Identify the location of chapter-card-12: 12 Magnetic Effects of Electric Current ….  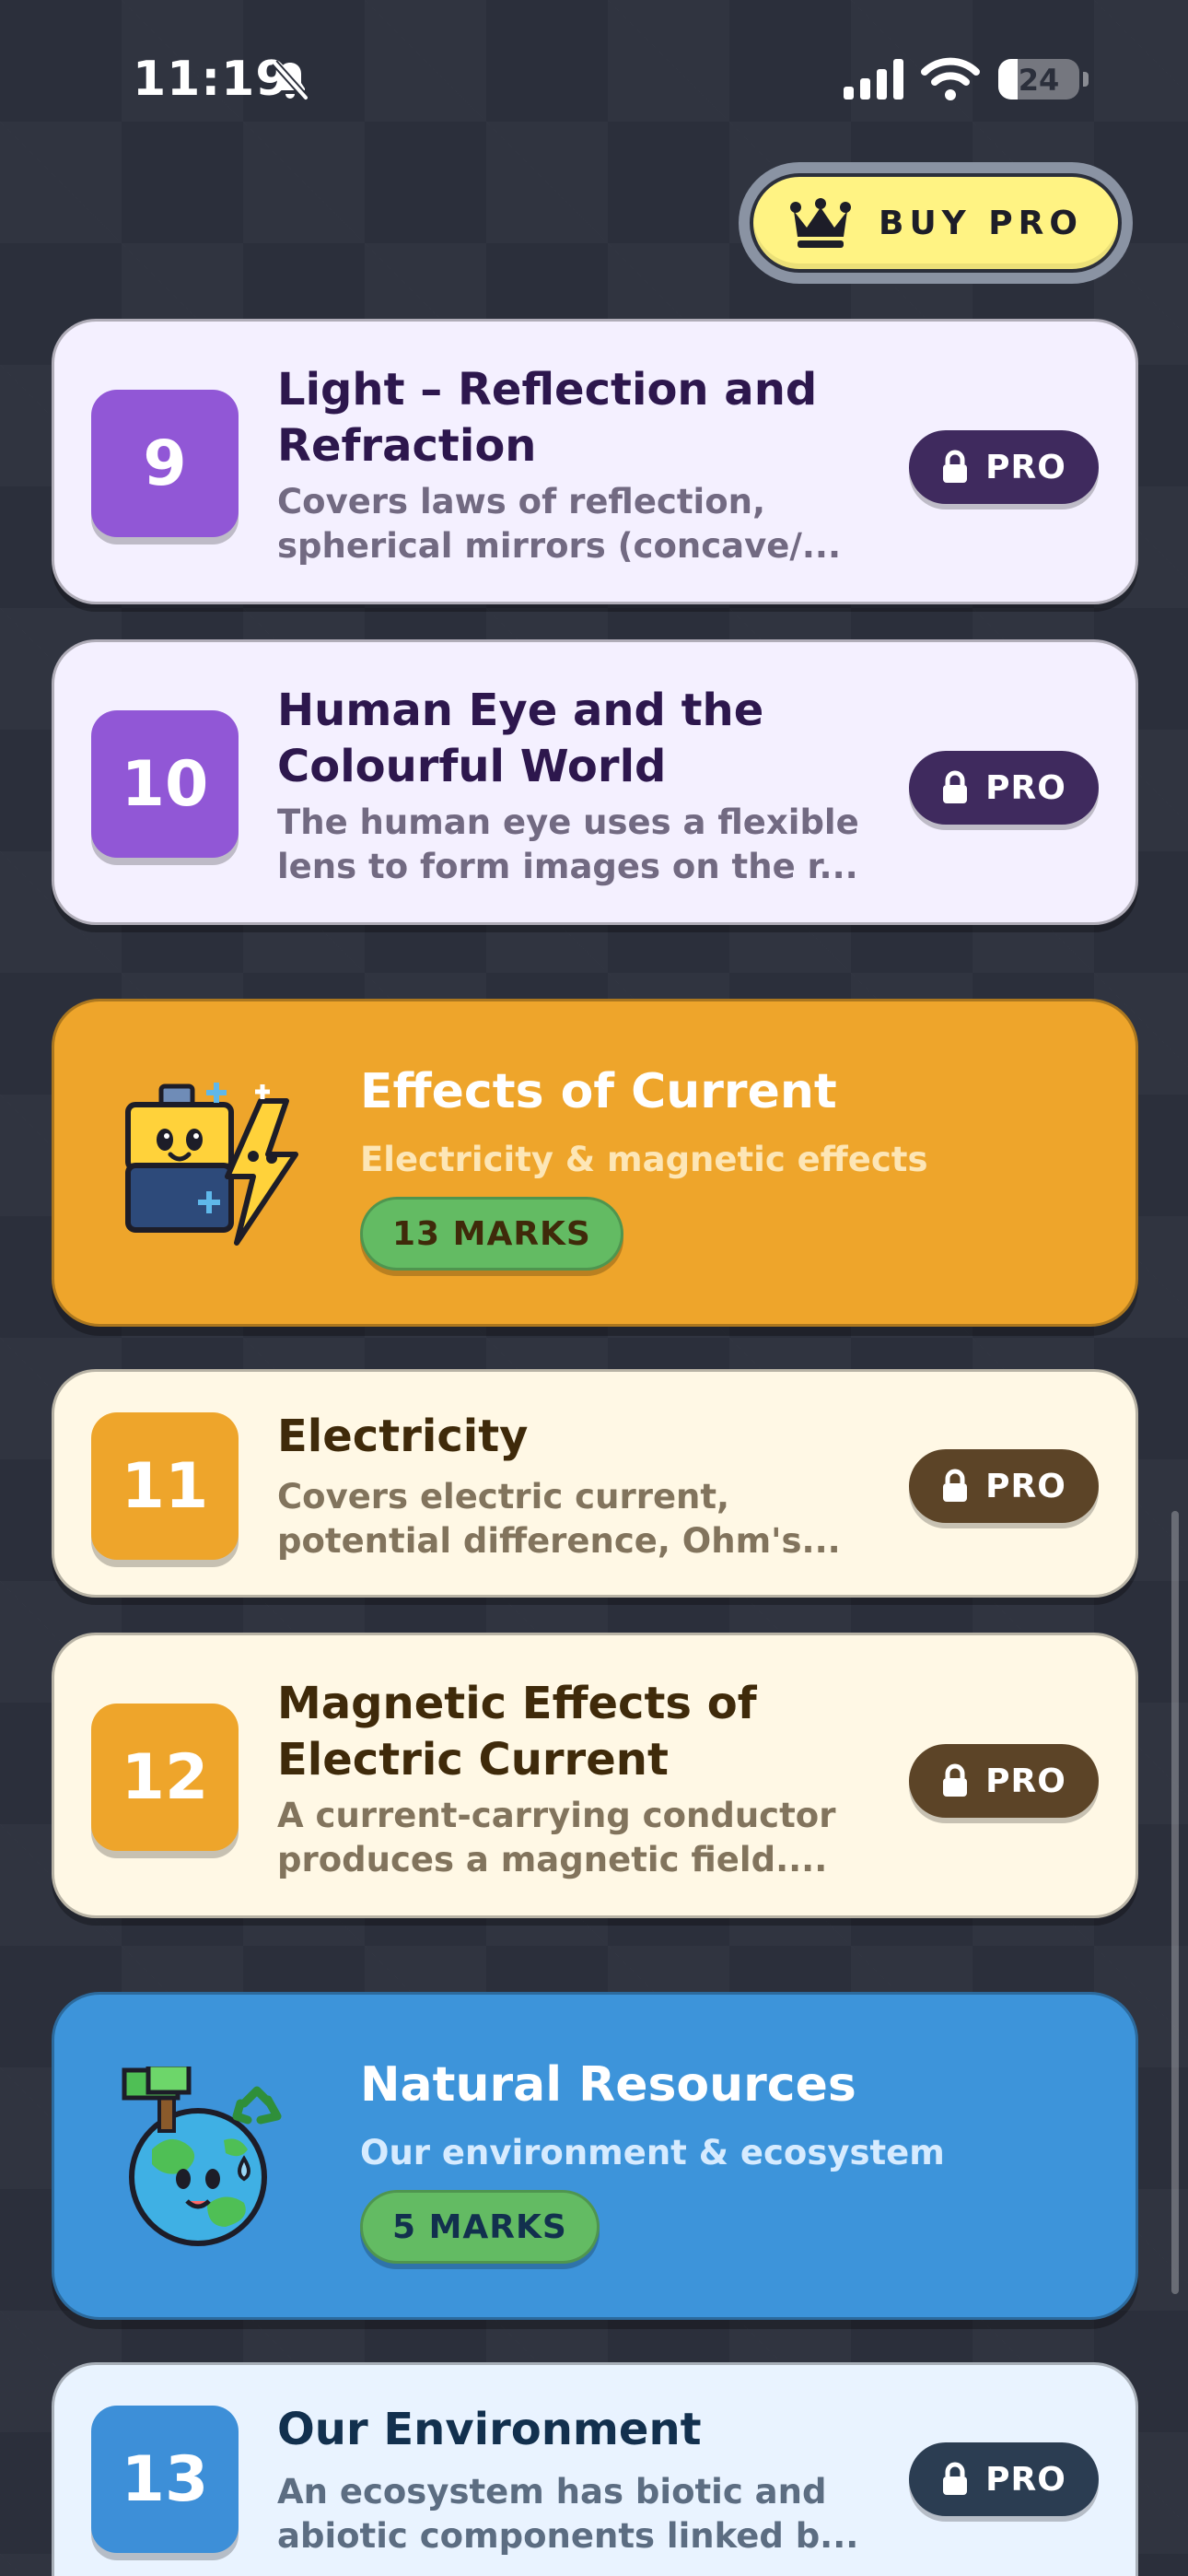
(595, 1776).